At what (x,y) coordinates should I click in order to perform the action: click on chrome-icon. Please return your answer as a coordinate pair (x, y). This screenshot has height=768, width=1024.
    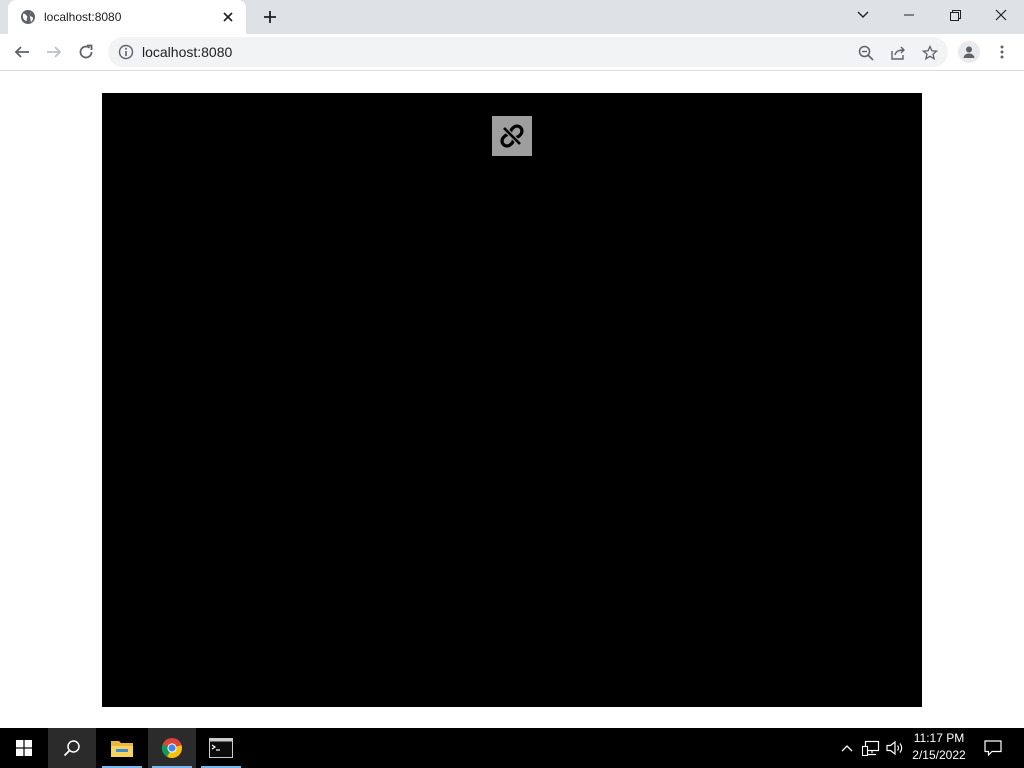
    Looking at the image, I should click on (172, 748).